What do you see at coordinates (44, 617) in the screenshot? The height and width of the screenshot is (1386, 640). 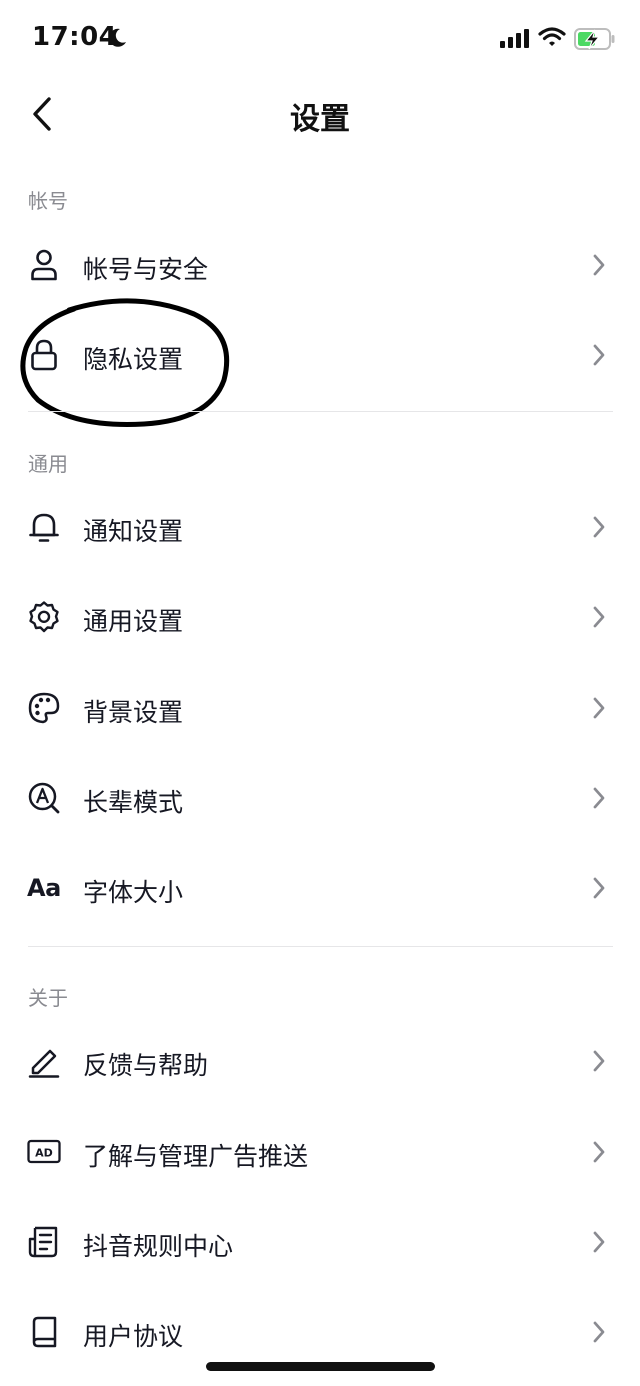 I see `gear-icon` at bounding box center [44, 617].